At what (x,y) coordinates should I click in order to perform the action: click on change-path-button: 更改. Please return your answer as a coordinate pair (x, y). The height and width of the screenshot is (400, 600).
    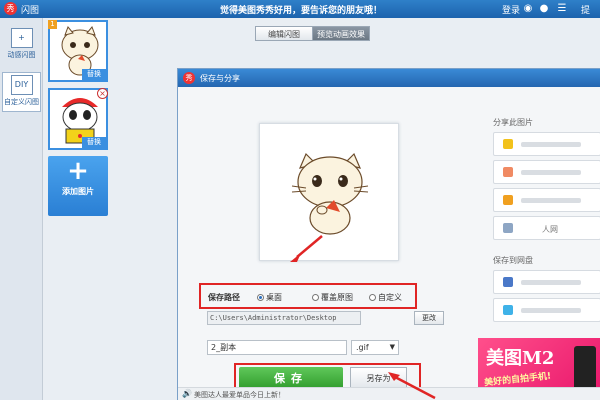
    Looking at the image, I should click on (429, 318).